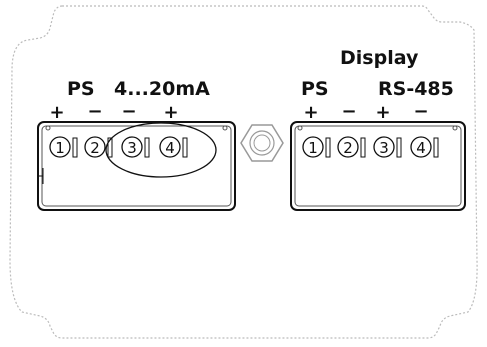 This screenshot has height=347, width=487. What do you see at coordinates (378, 166) in the screenshot?
I see `right-terminal-block` at bounding box center [378, 166].